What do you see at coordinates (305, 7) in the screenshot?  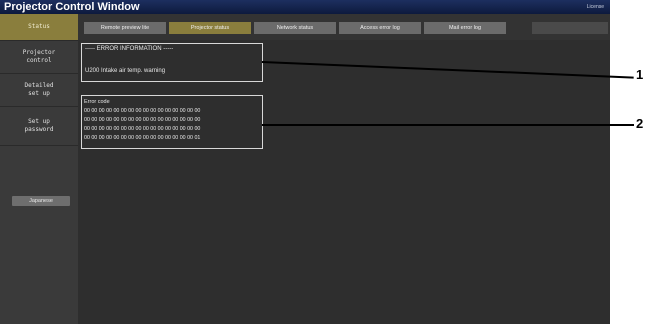 I see `title-bar: Projector Control Window License` at bounding box center [305, 7].